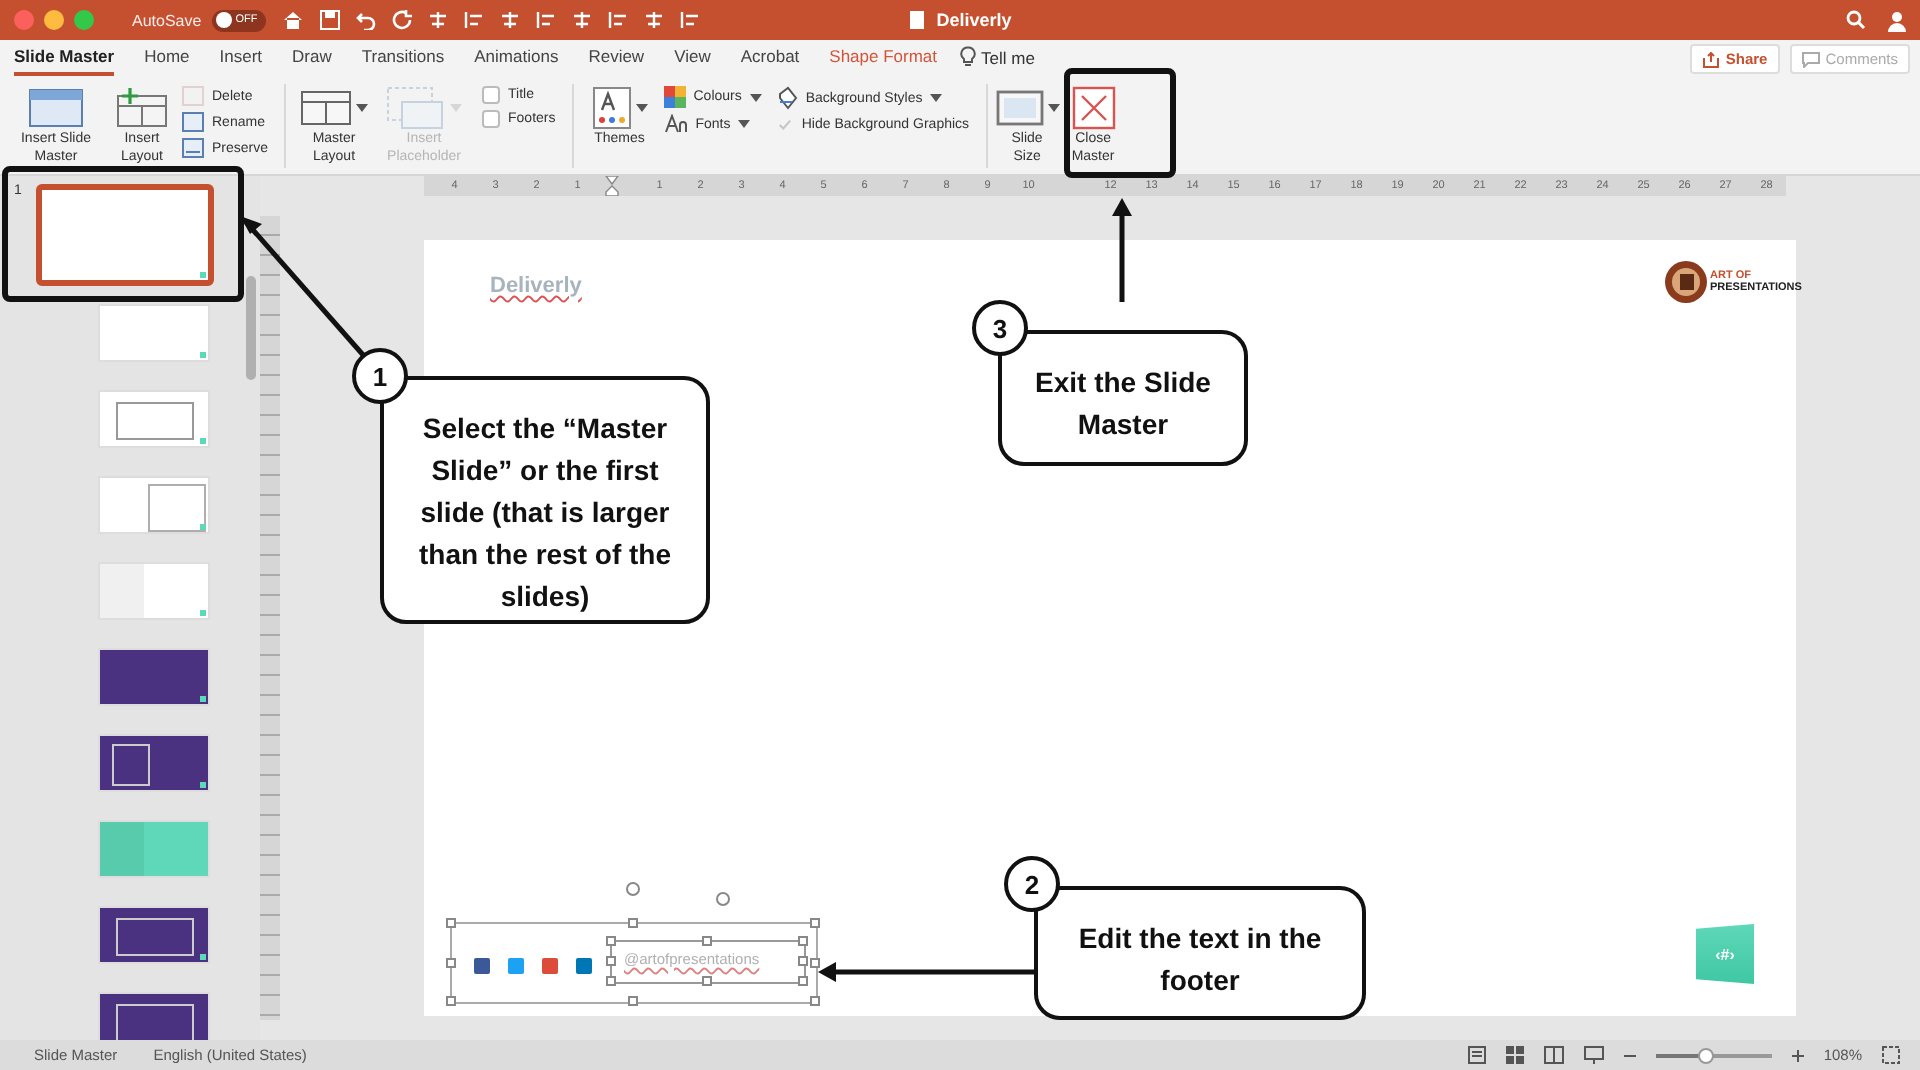  What do you see at coordinates (292, 20) in the screenshot?
I see `home-icon` at bounding box center [292, 20].